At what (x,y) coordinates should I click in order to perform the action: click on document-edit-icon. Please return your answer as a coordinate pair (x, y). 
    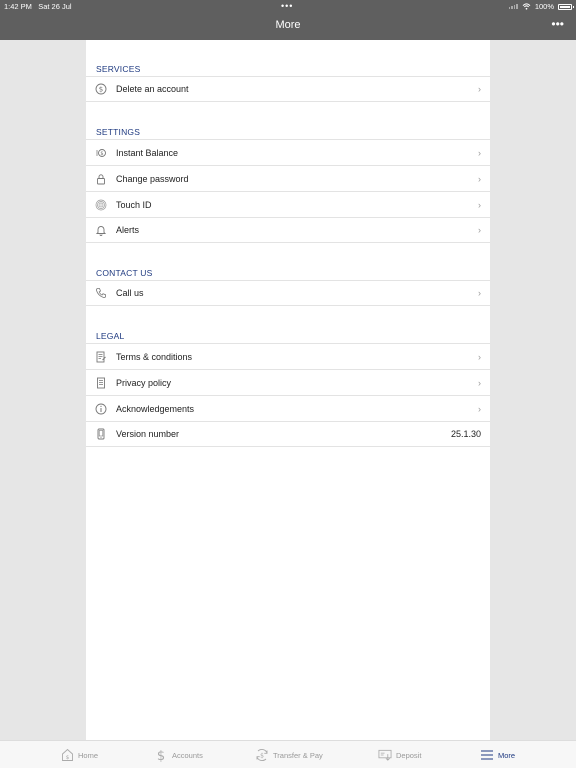
    Looking at the image, I should click on (101, 357).